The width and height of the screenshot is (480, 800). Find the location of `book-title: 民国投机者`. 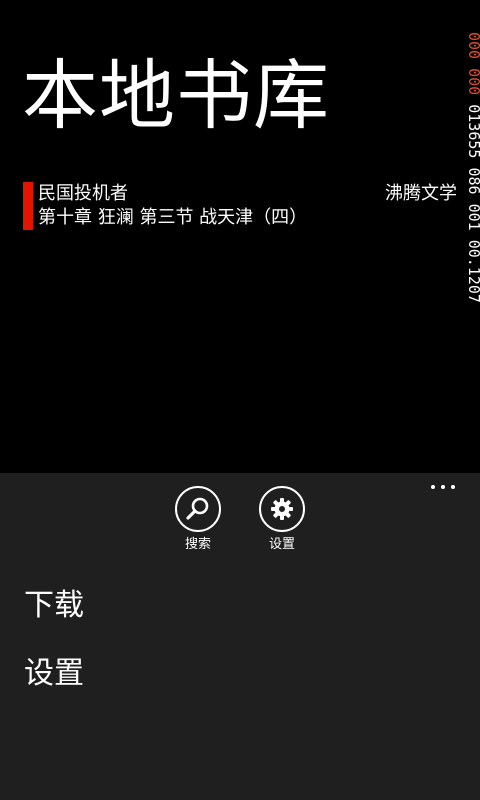

book-title: 民国投机者 is located at coordinates (83, 193).